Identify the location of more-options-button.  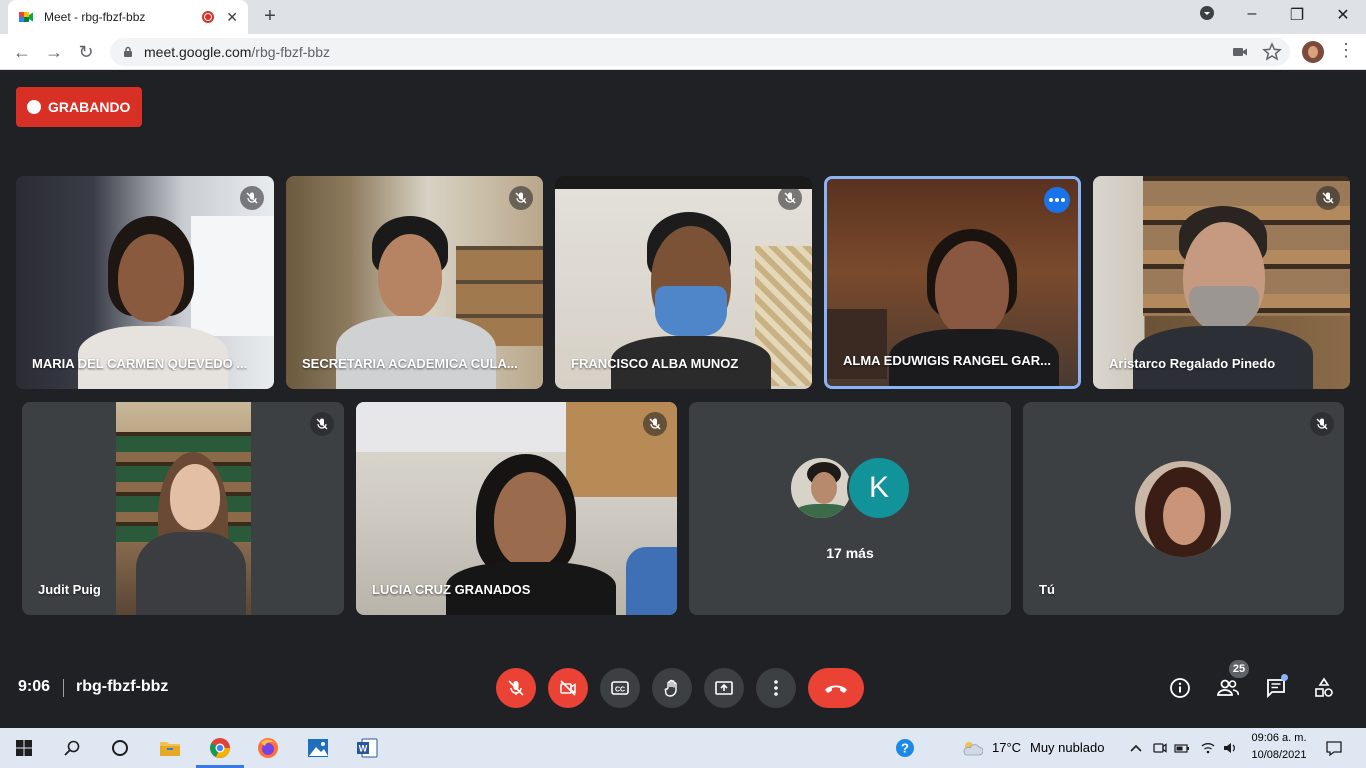
(776, 688).